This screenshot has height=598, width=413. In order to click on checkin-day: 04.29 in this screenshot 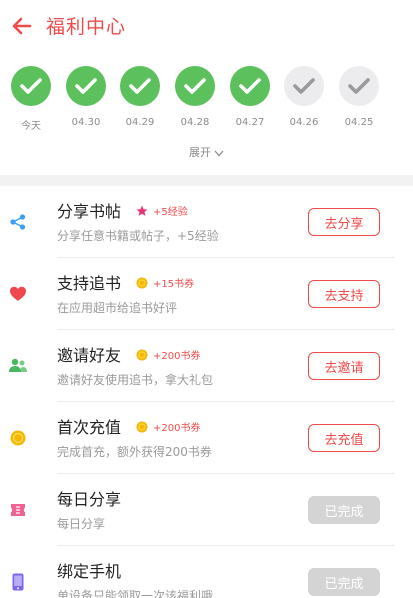, I will do `click(140, 97)`.